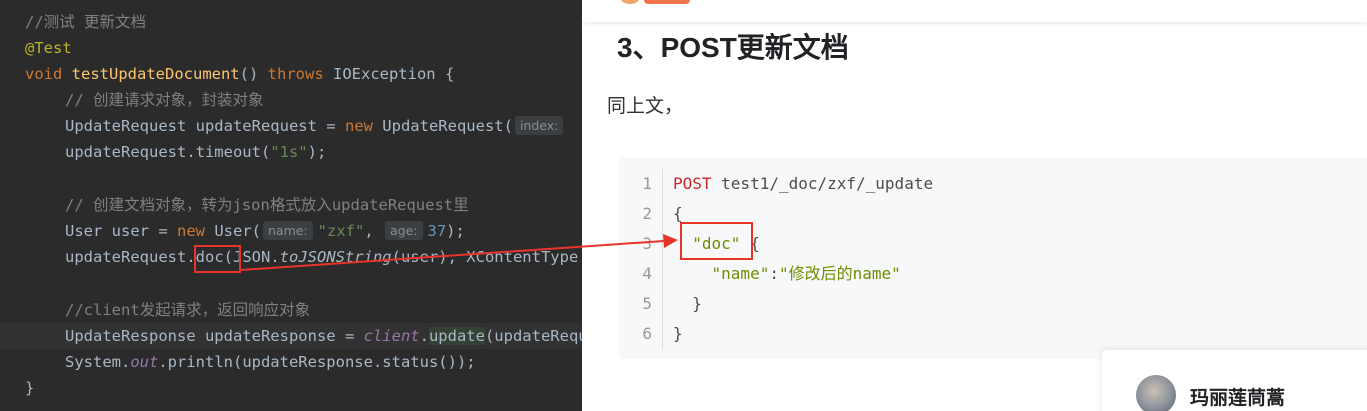  I want to click on keyword-void: void, so click(44, 74).